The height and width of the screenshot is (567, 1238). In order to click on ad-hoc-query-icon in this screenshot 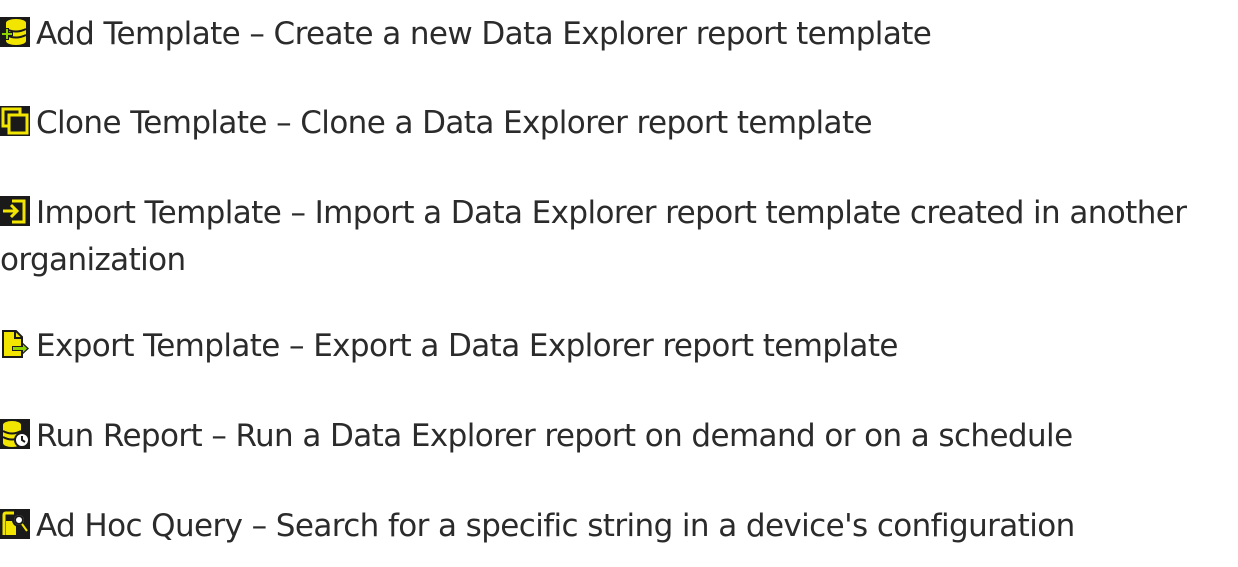, I will do `click(15, 524)`.